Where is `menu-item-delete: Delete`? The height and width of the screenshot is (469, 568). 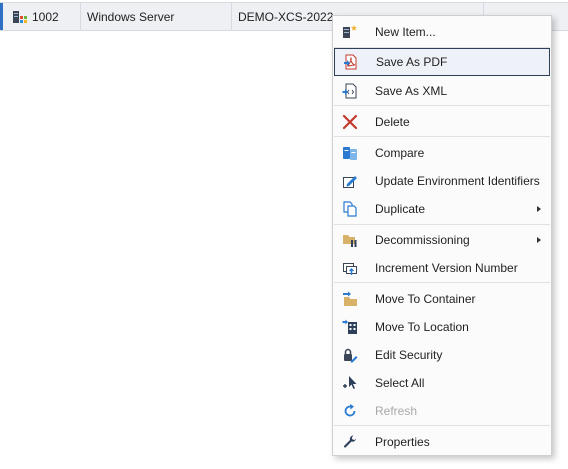 menu-item-delete: Delete is located at coordinates (442, 122).